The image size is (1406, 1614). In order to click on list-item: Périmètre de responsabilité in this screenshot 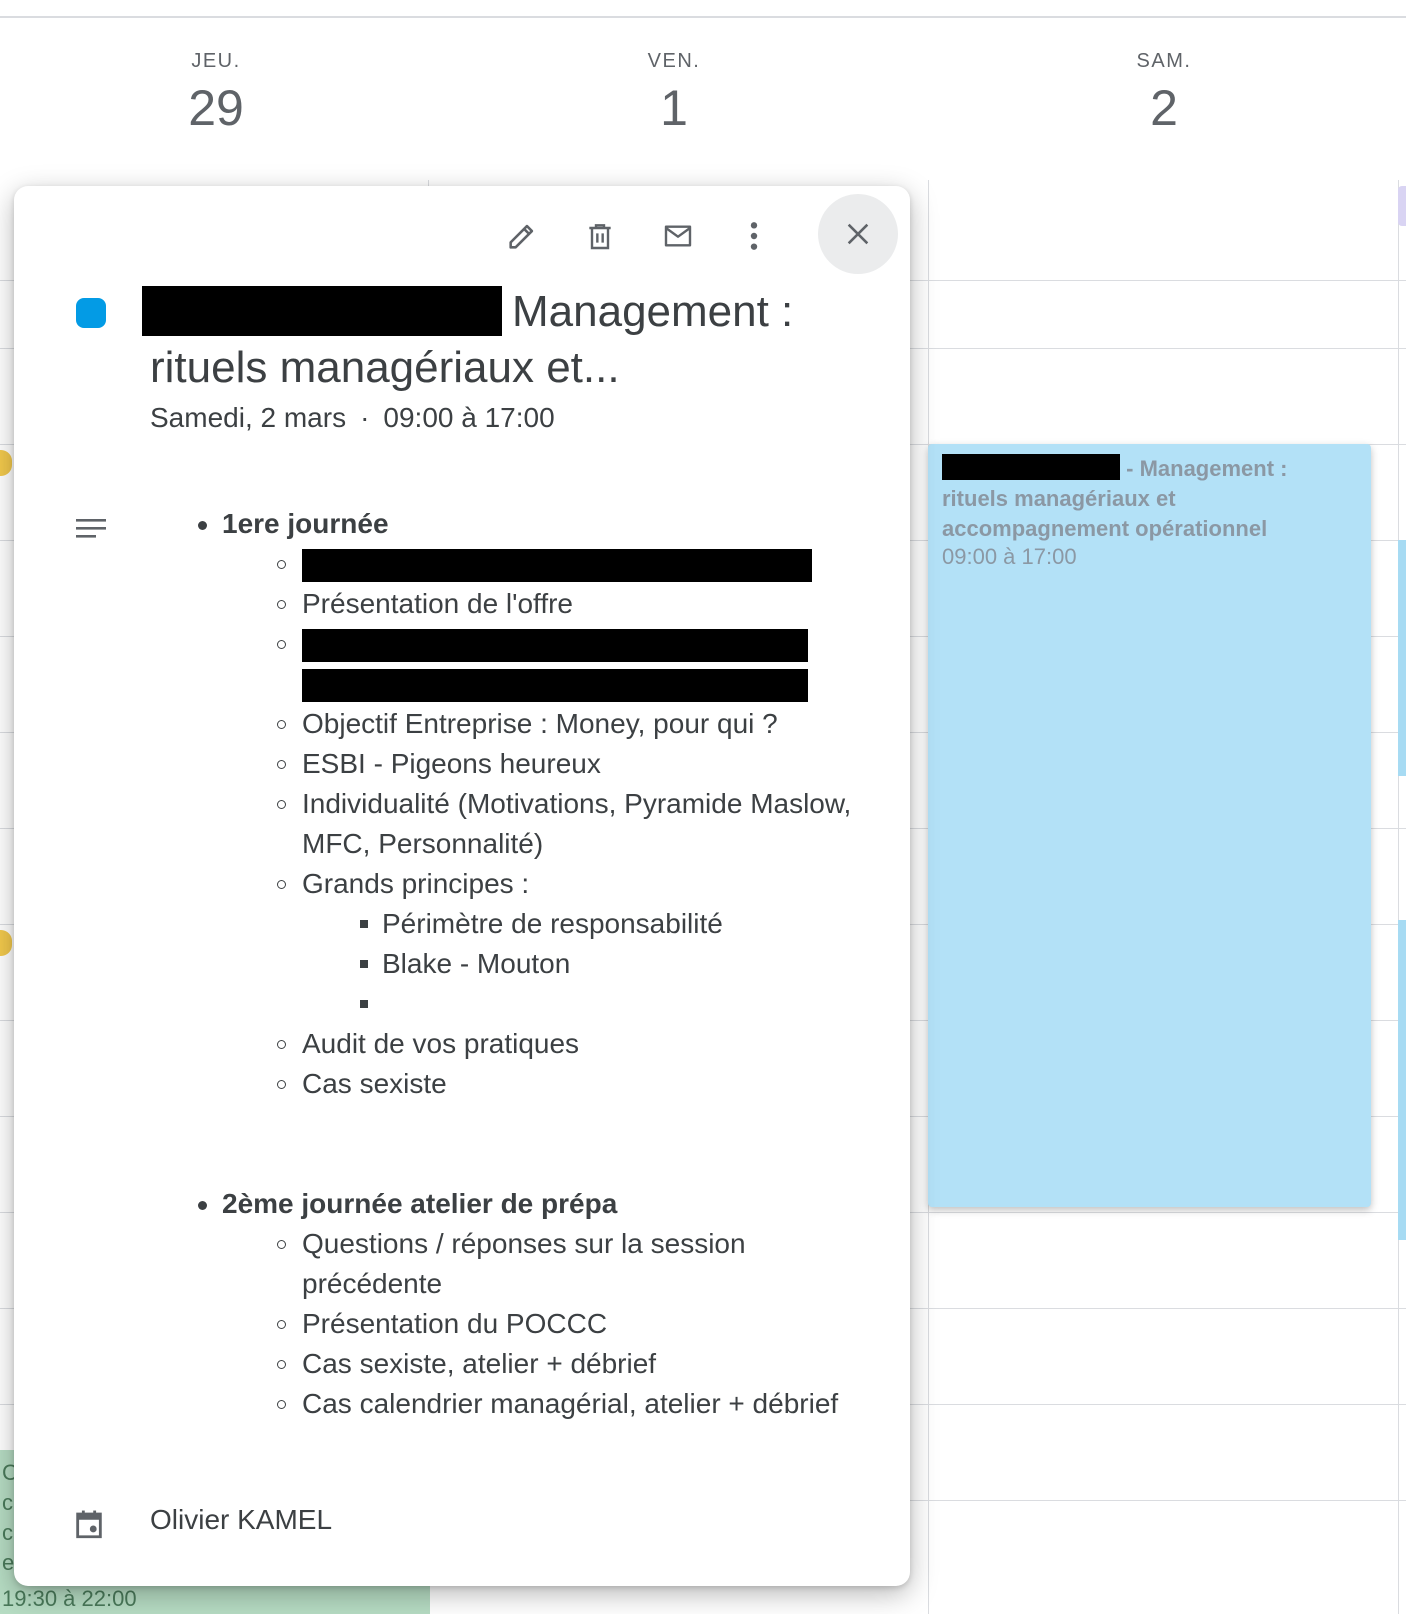, I will do `click(534, 924)`.